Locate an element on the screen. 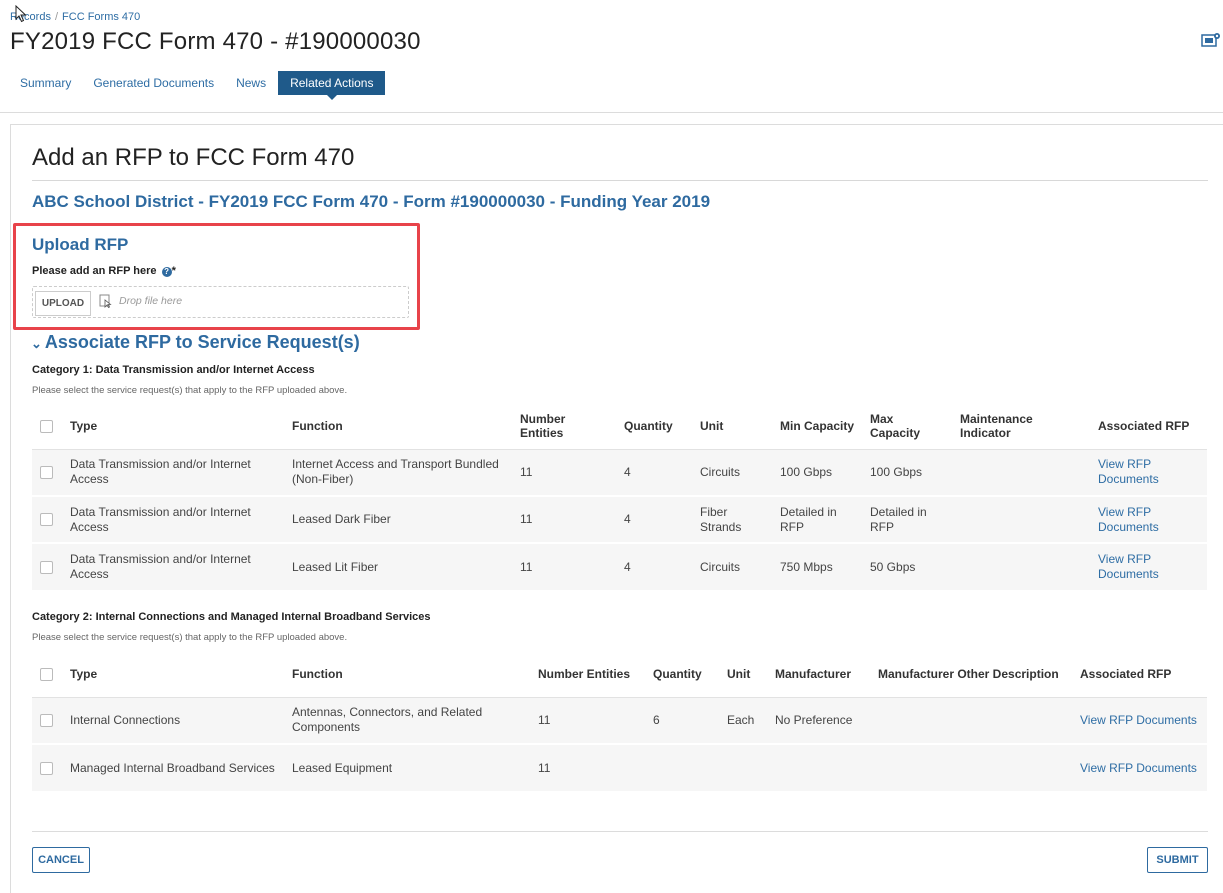  section-heading: Add an RFP to FCC Form 470 is located at coordinates (193, 157).